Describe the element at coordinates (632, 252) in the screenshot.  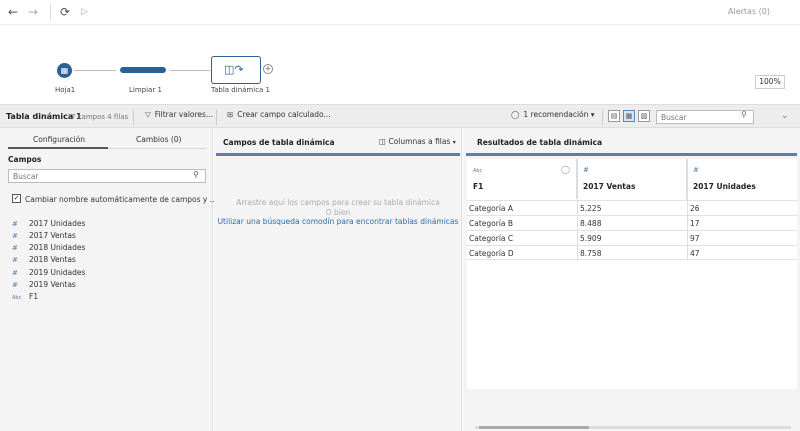
I see `table-row: Categoría D 8.758 47` at that location.